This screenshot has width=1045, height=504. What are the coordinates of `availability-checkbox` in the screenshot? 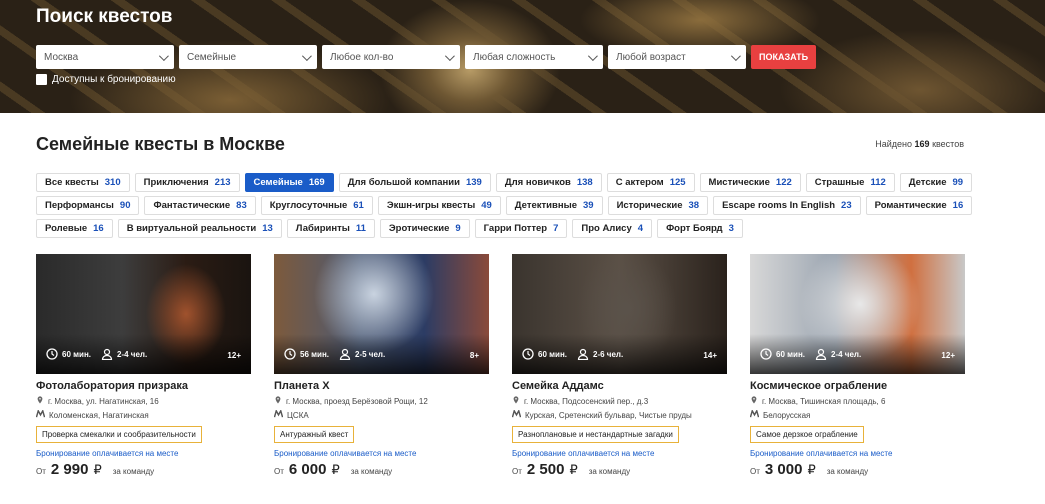 It's located at (41, 79).